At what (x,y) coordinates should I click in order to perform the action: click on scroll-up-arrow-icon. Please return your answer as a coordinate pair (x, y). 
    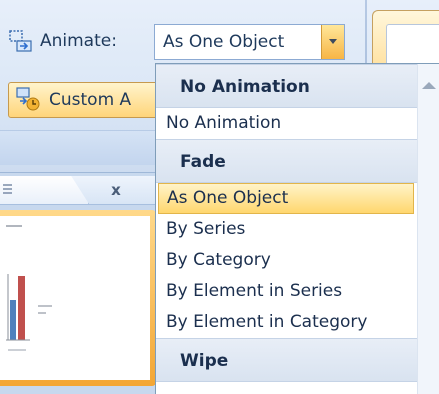
    Looking at the image, I should click on (429, 85).